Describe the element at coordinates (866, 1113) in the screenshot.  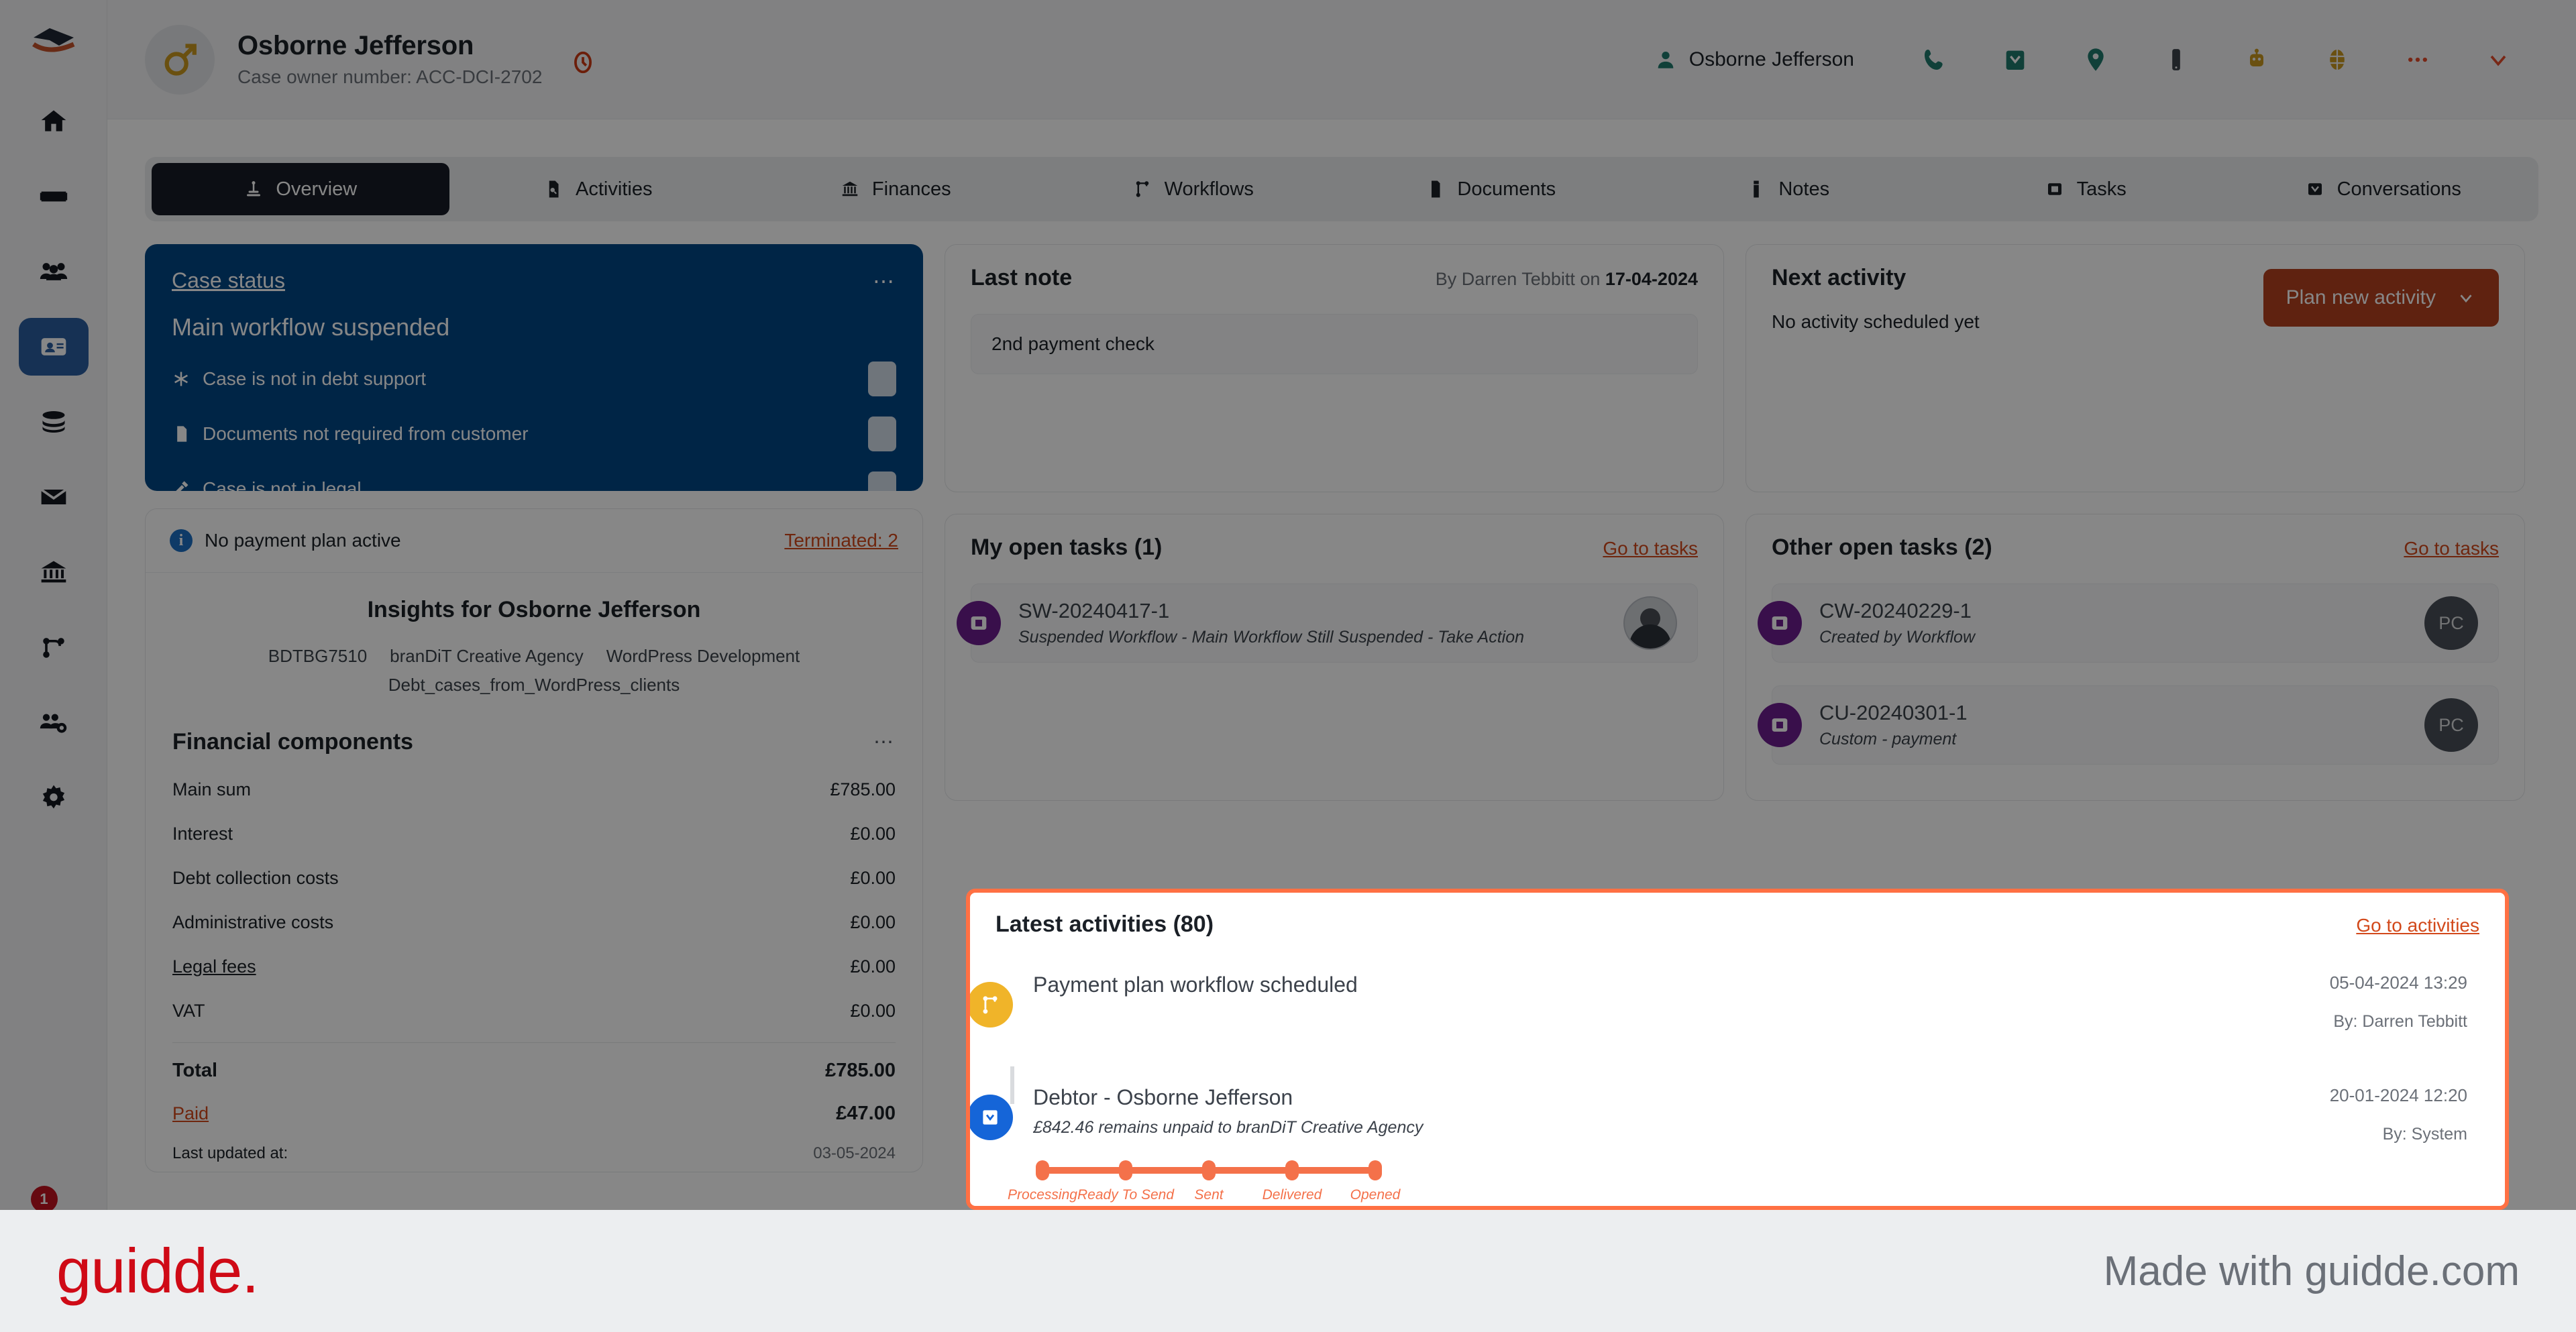
I see `paid-value: £47.00` at that location.